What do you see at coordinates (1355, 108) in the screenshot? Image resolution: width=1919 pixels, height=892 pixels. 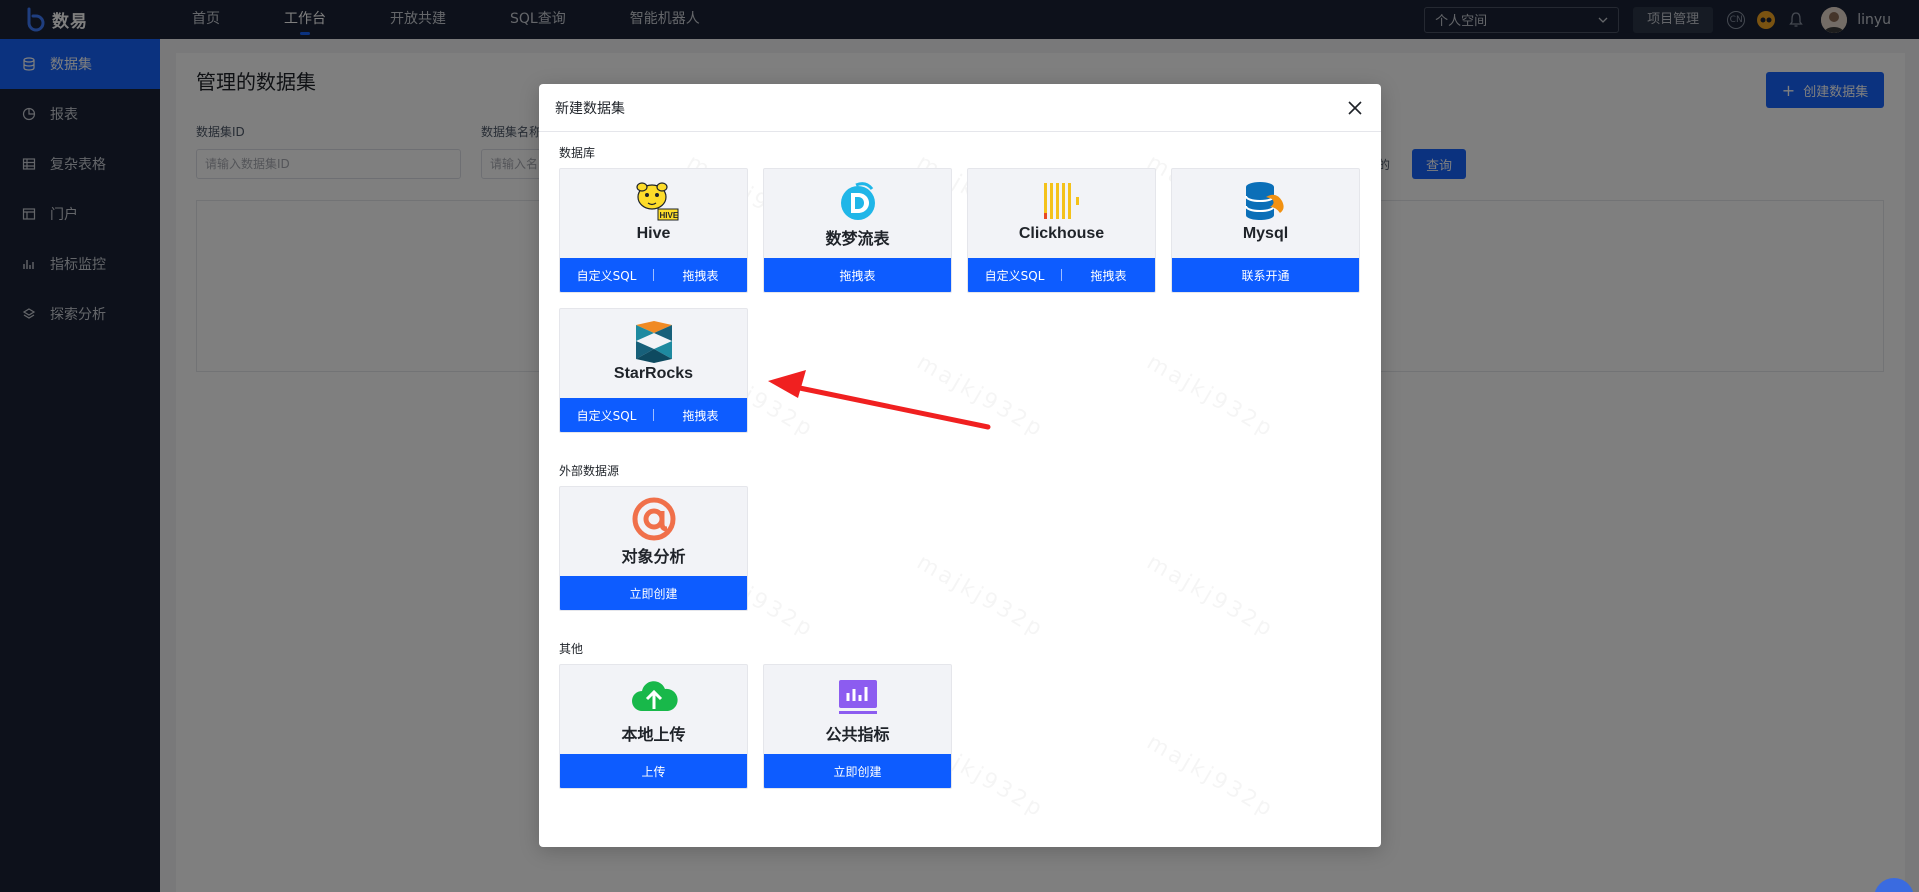 I see `close-icon` at bounding box center [1355, 108].